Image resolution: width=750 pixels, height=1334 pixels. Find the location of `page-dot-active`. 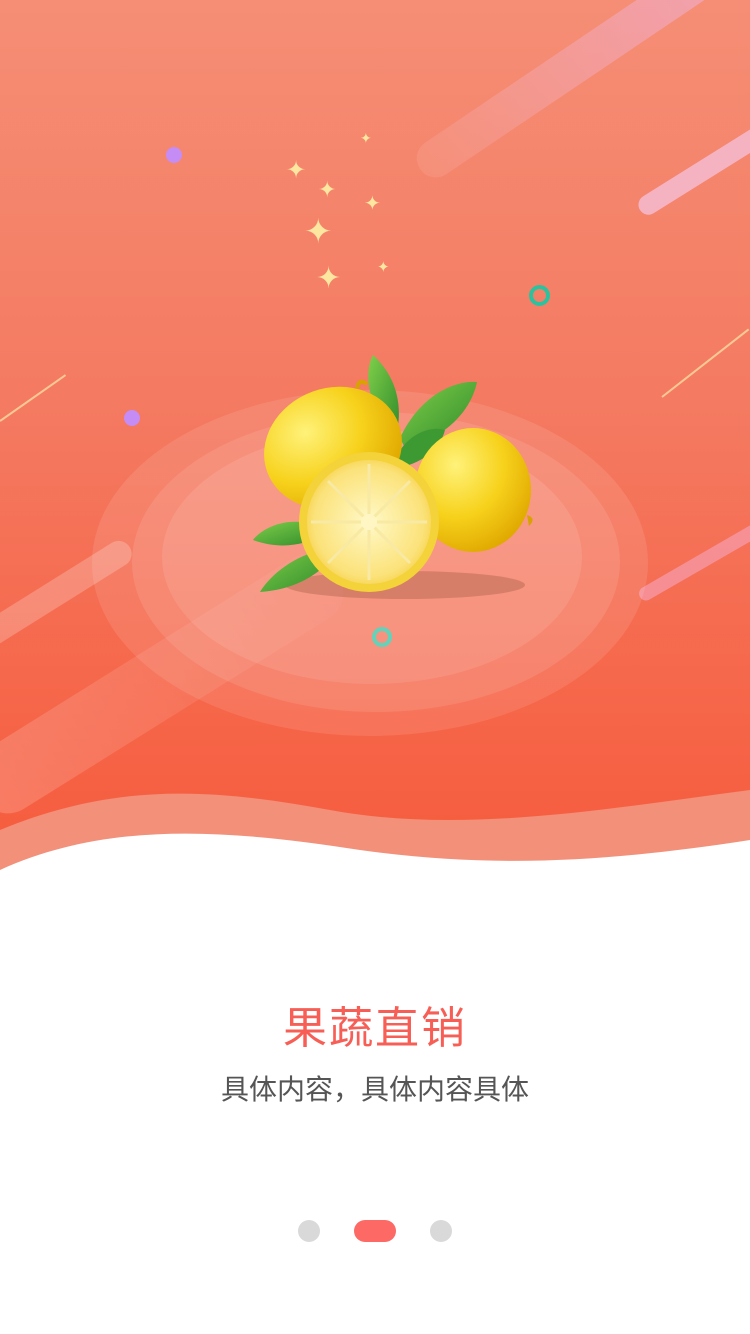

page-dot-active is located at coordinates (375, 1231).